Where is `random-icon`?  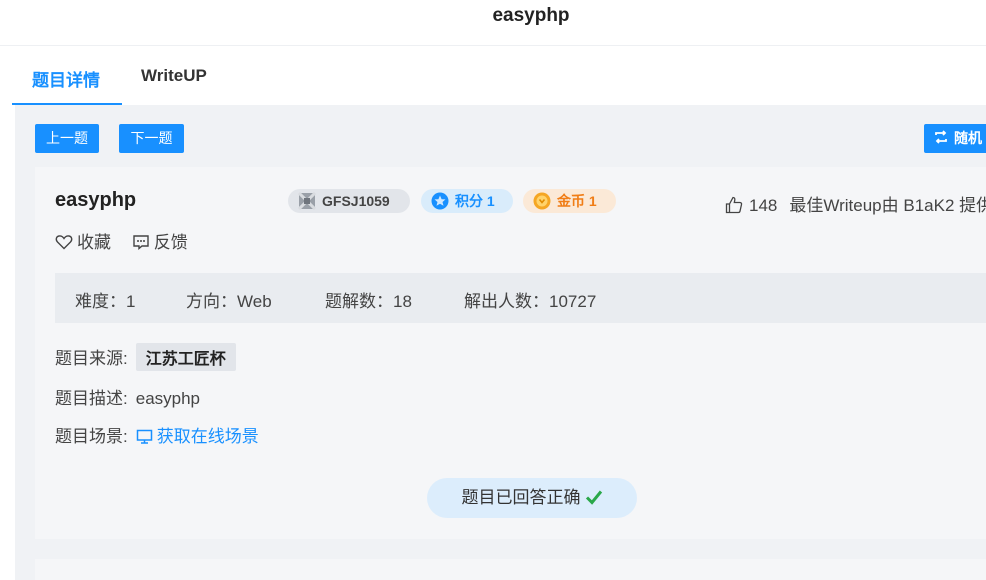 random-icon is located at coordinates (941, 139).